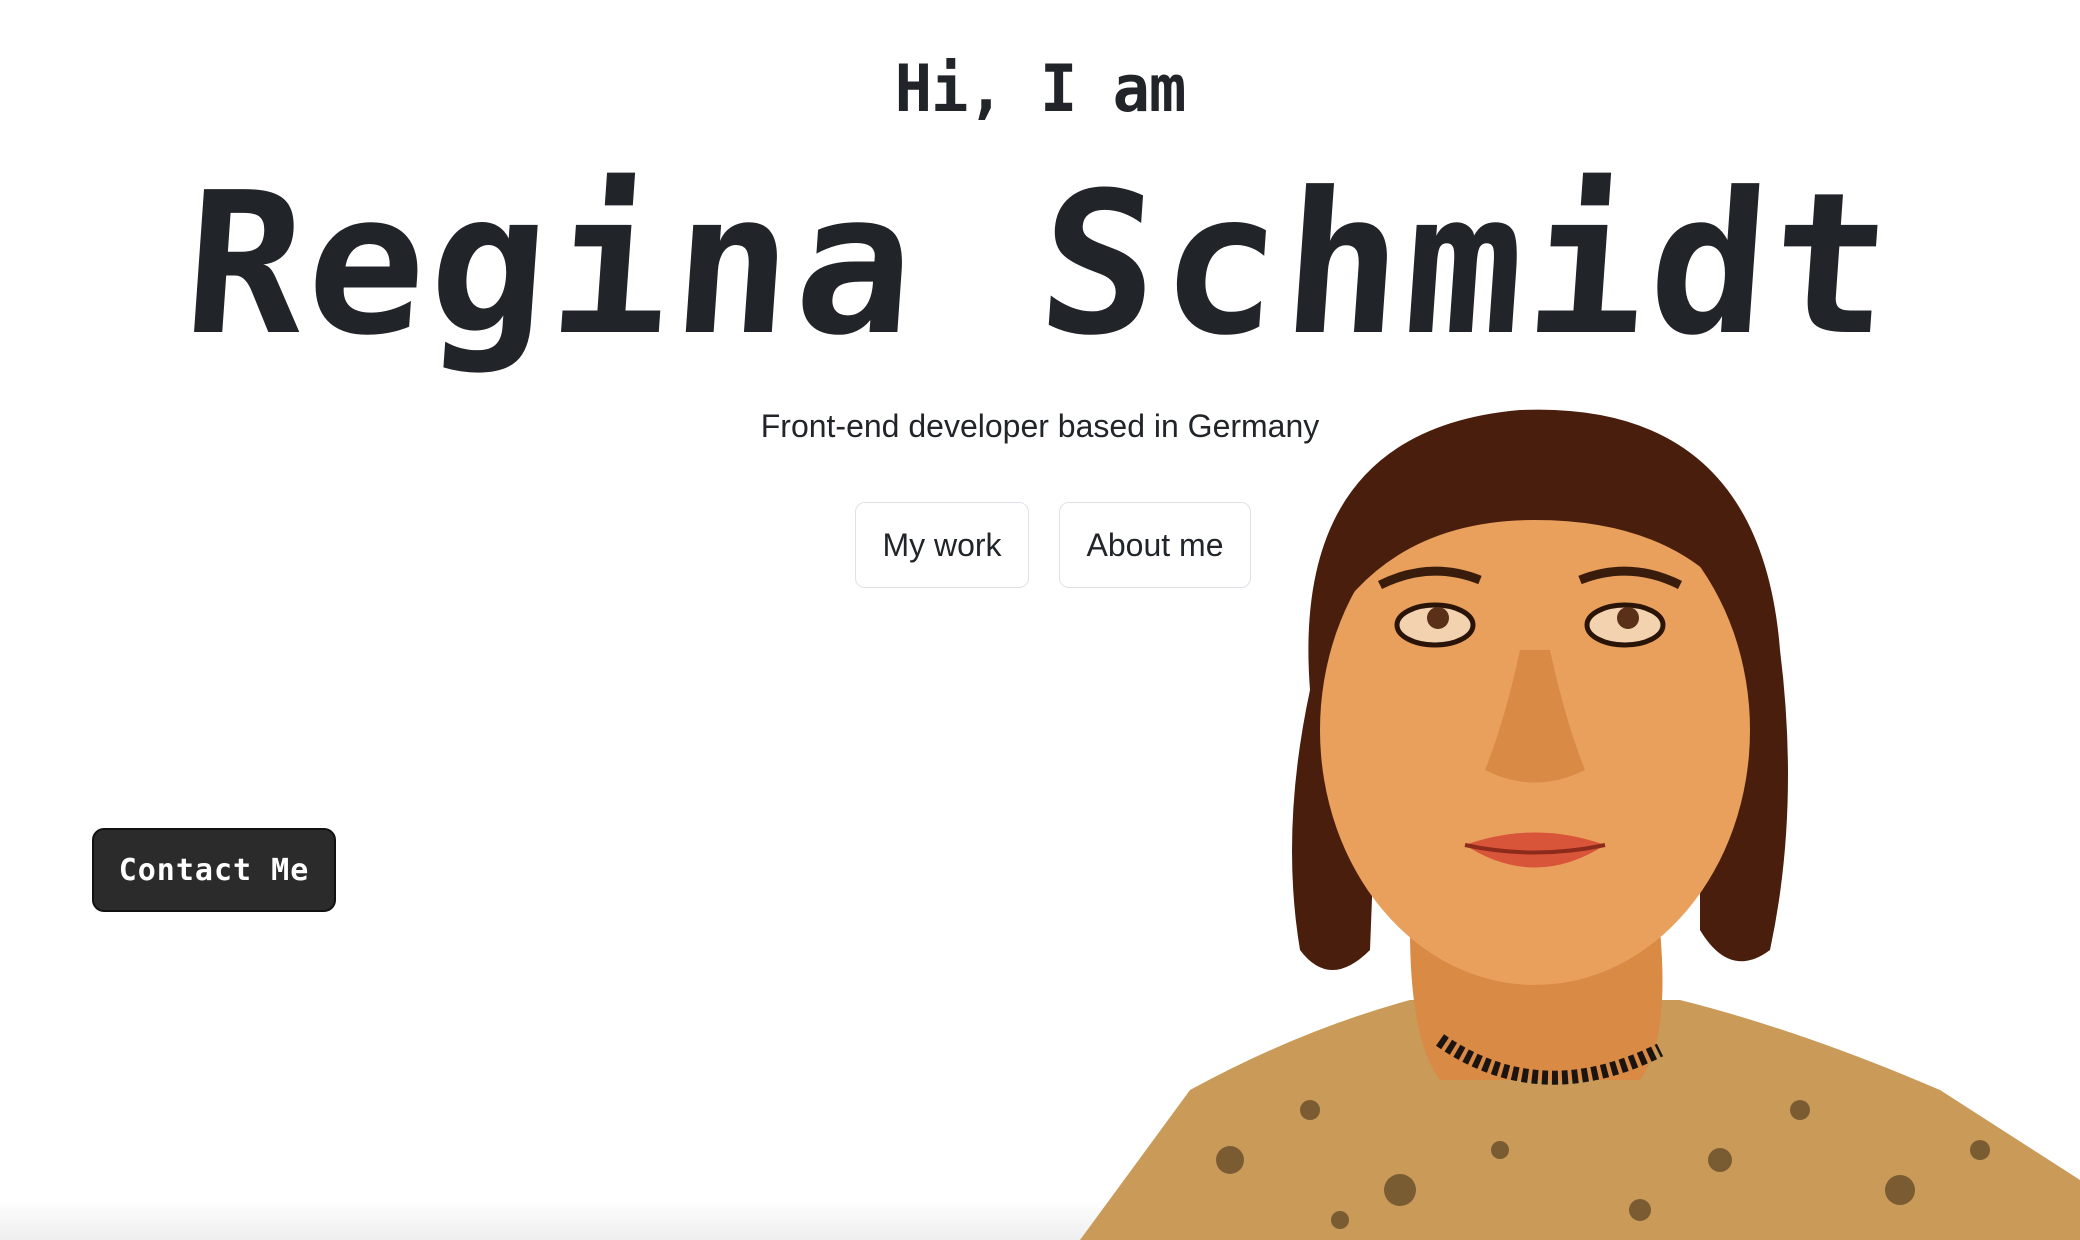  What do you see at coordinates (942, 545) in the screenshot?
I see `my-work-button: My work` at bounding box center [942, 545].